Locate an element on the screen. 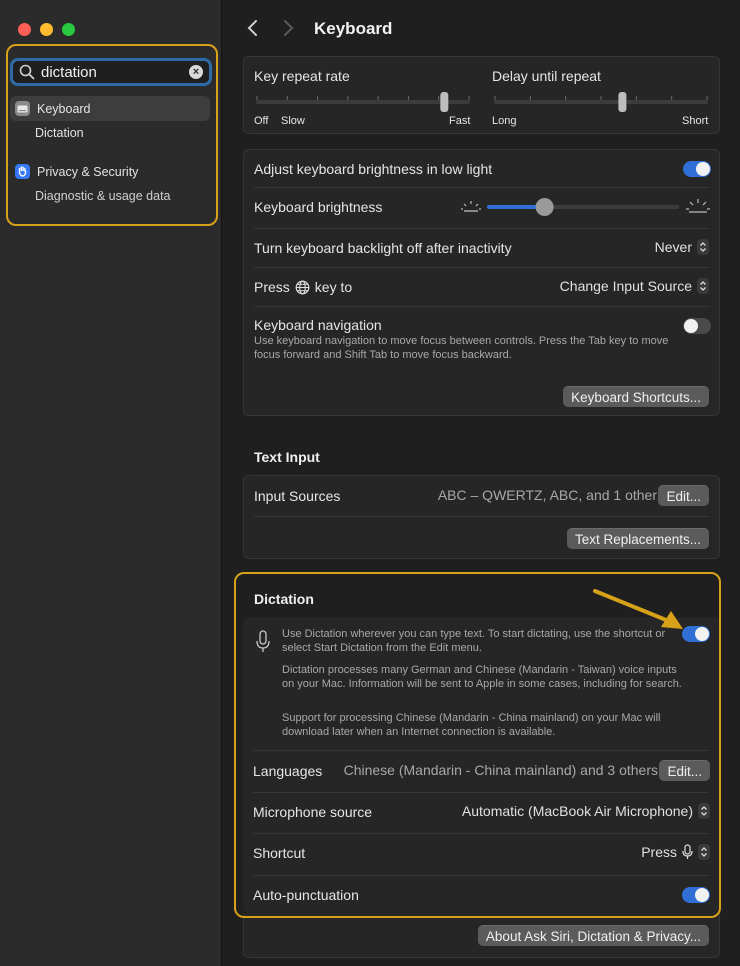 The image size is (740, 966). brightness-high-icon is located at coordinates (698, 206).